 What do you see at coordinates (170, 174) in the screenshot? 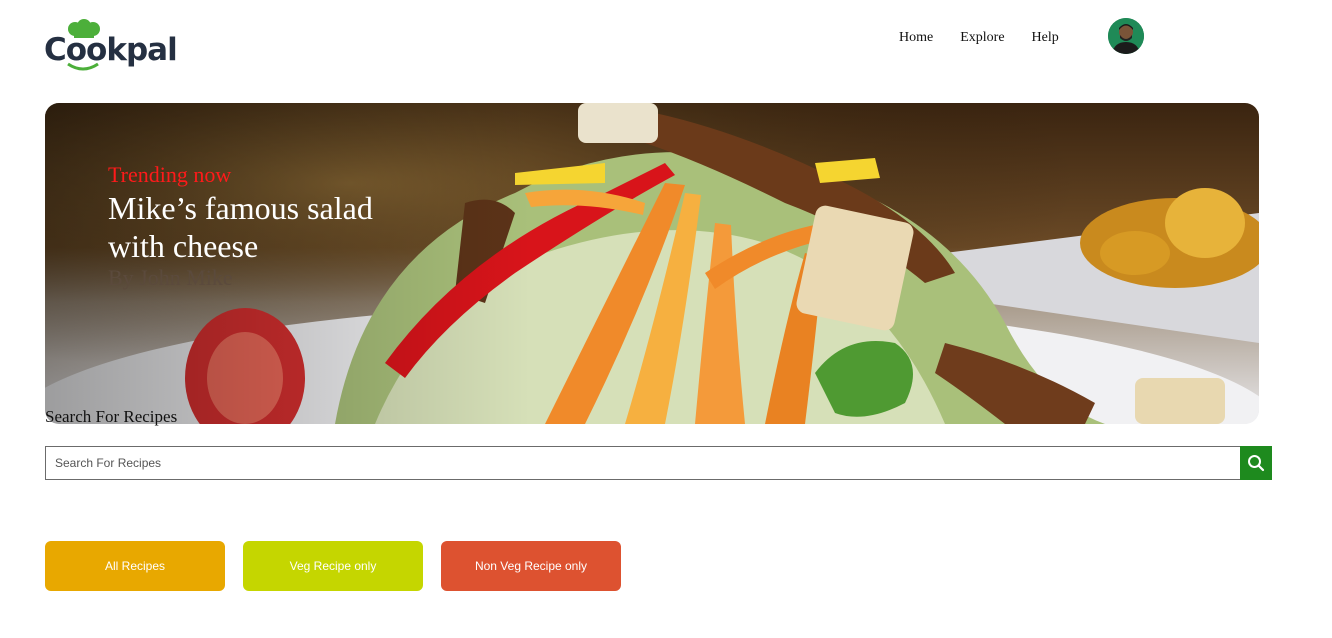
I see `hero-eyebrow: Trending now` at bounding box center [170, 174].